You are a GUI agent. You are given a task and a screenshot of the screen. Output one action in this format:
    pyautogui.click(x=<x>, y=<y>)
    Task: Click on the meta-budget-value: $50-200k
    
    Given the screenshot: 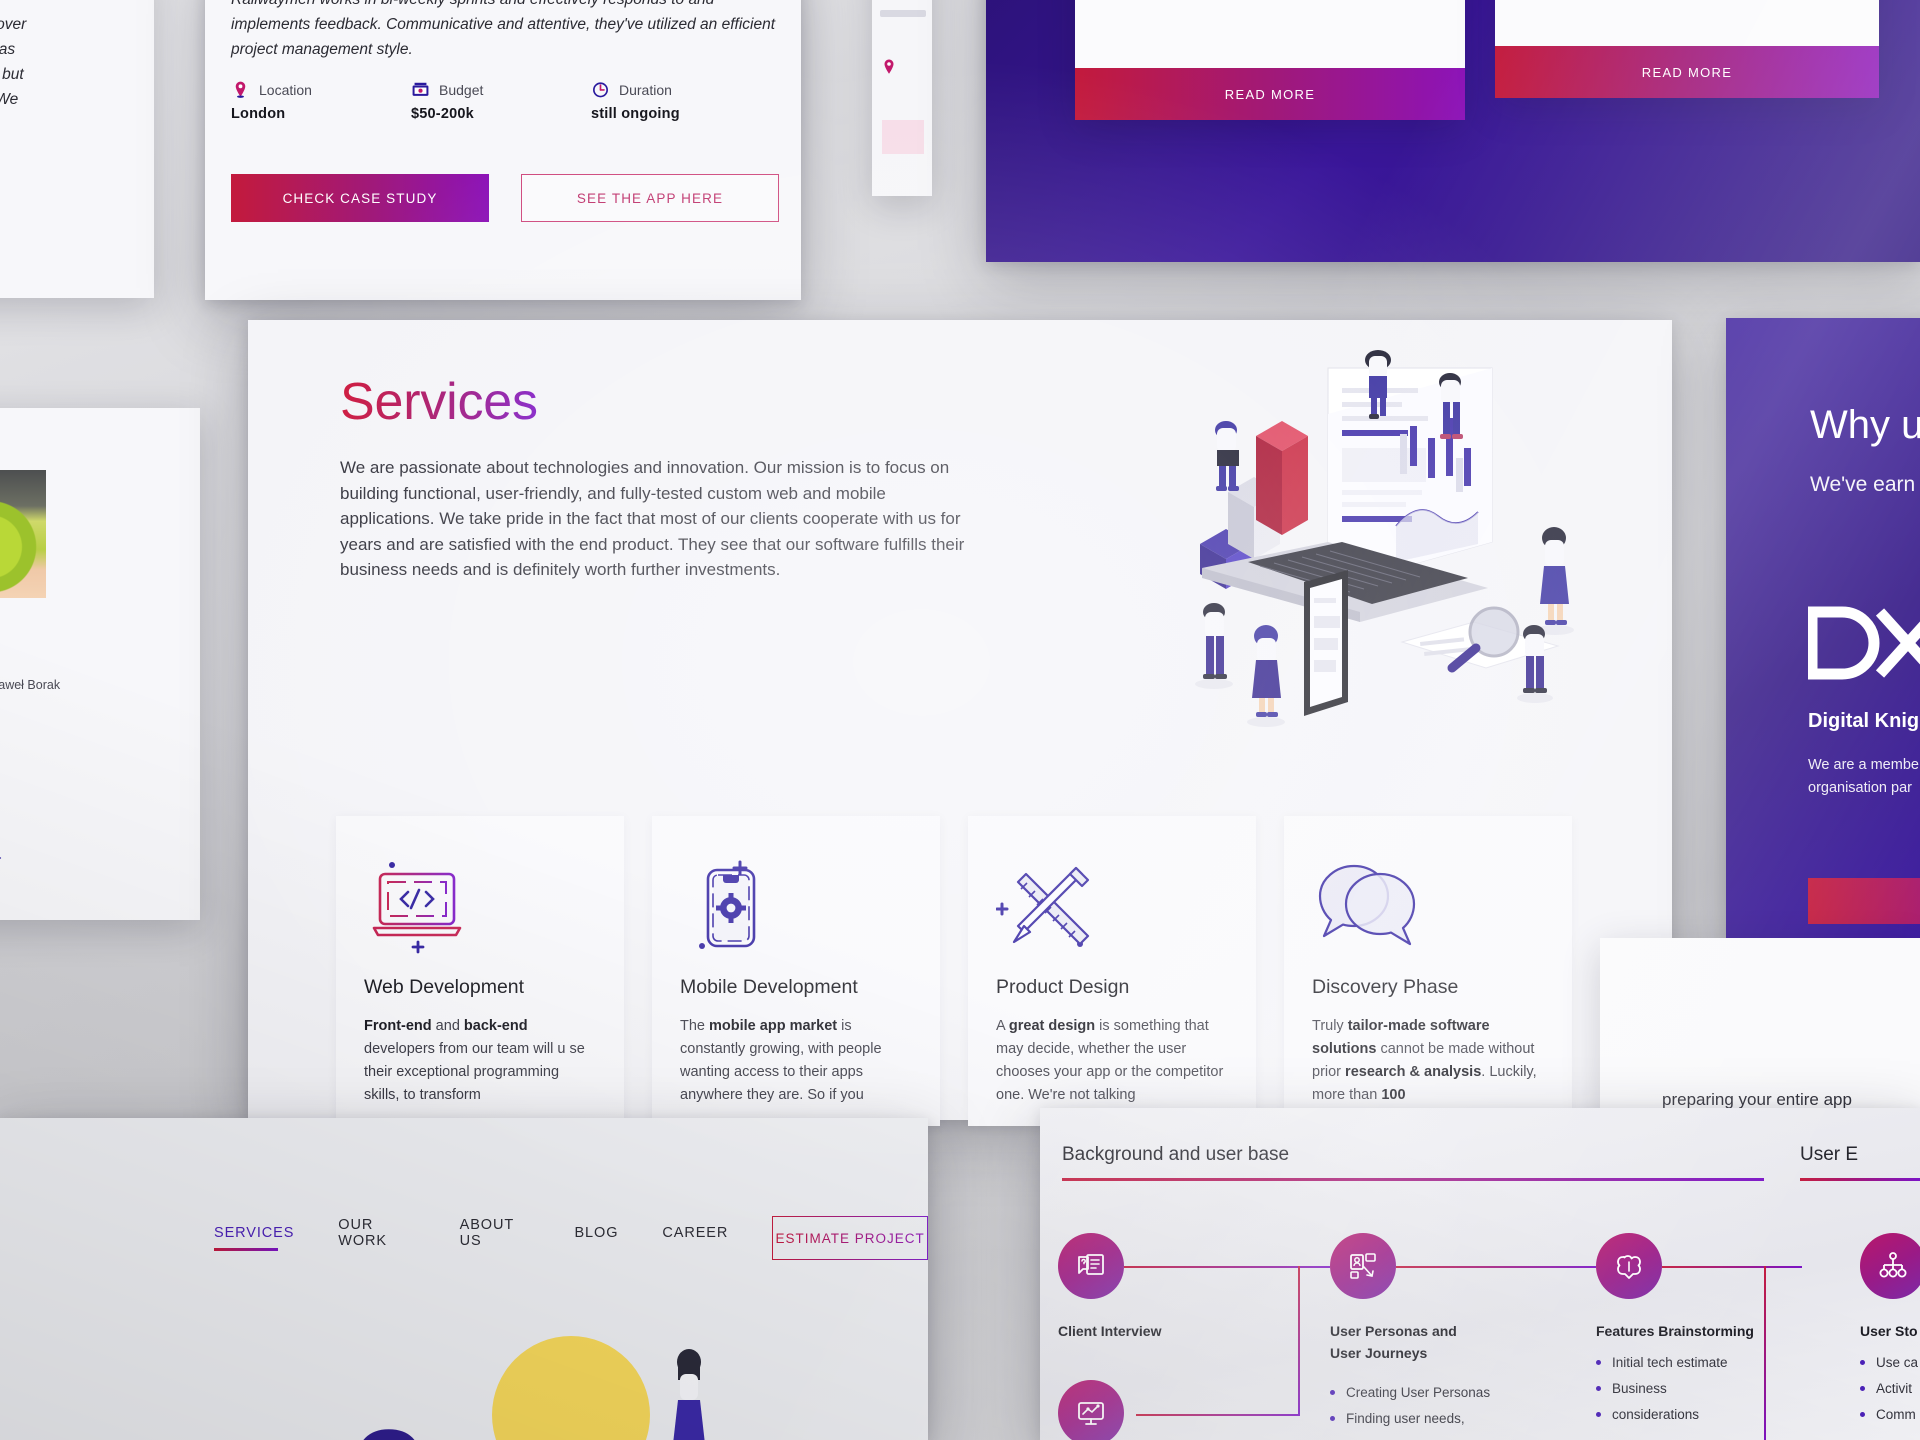 What is the action you would take?
    pyautogui.click(x=442, y=114)
    